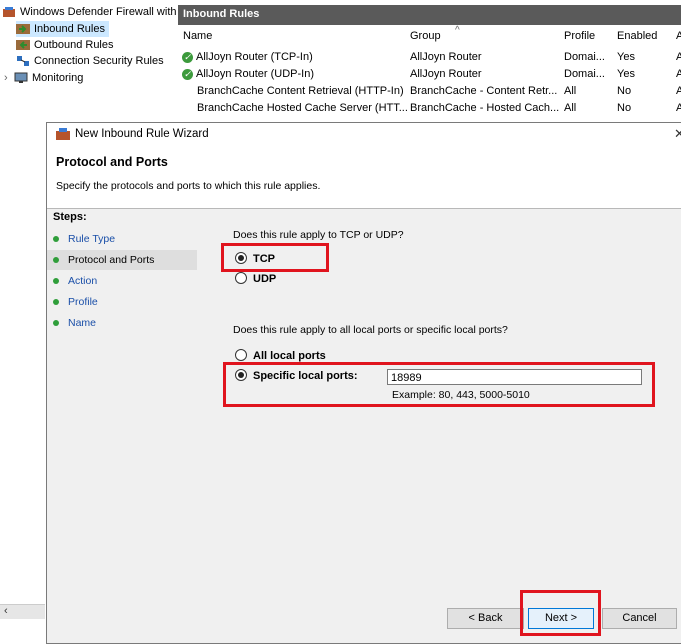 Image resolution: width=681 pixels, height=644 pixels. Describe the element at coordinates (300, 91) in the screenshot. I see `rule-name: BranchCache Content Retrieval (HTTP-In)` at that location.